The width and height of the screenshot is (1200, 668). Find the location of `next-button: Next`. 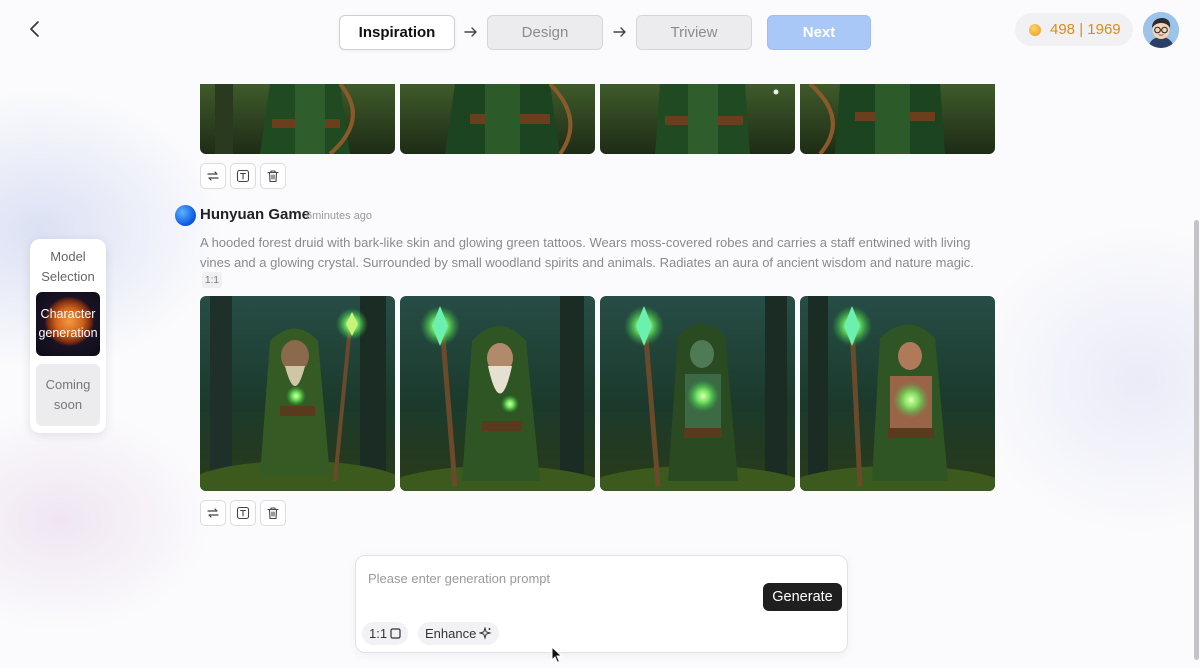

next-button: Next is located at coordinates (819, 32).